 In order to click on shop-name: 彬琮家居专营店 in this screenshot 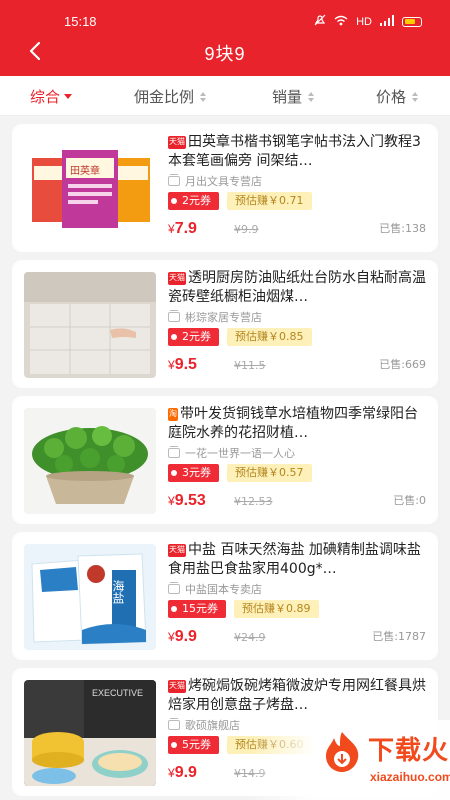, I will do `click(223, 317)`.